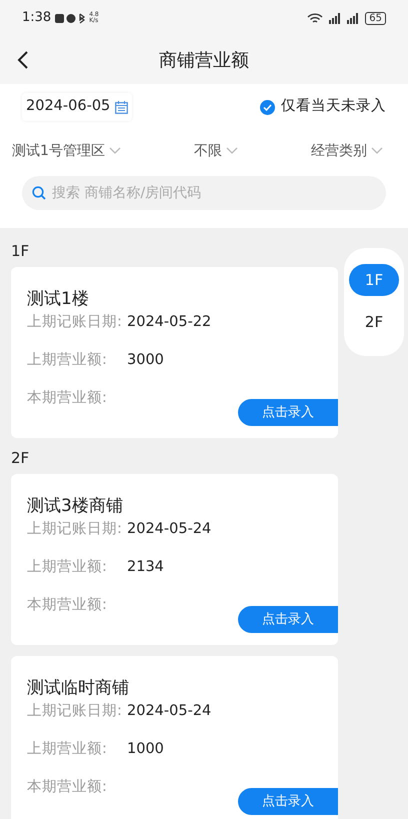 This screenshot has width=408, height=819. Describe the element at coordinates (315, 18) in the screenshot. I see `wifi-icon` at that location.